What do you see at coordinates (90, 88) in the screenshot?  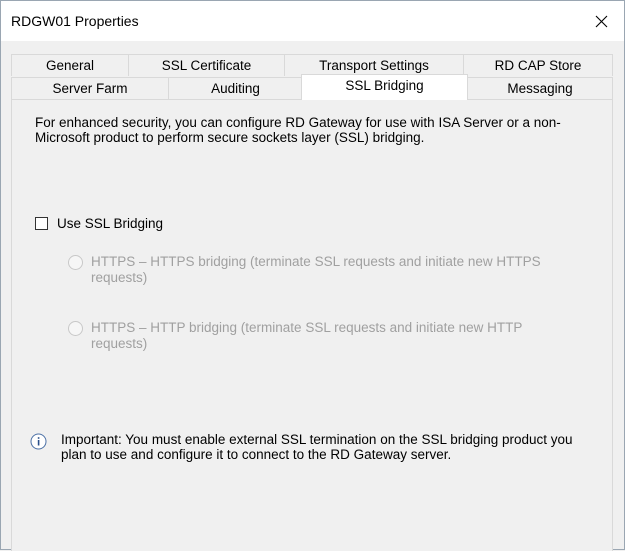 I see `tab-server-farm: Server Farm` at bounding box center [90, 88].